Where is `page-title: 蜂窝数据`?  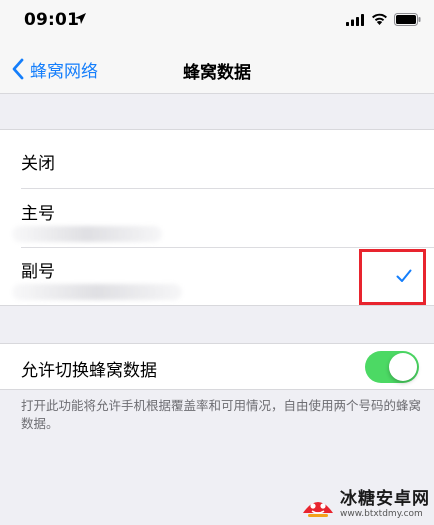 page-title: 蜂窝数据 is located at coordinates (217, 73).